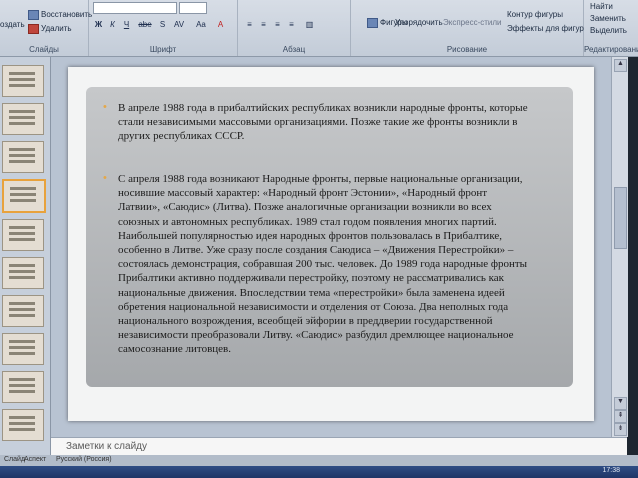 The width and height of the screenshot is (638, 478). What do you see at coordinates (201, 25) in the screenshot?
I see `font-size-grow-button: Aa` at bounding box center [201, 25].